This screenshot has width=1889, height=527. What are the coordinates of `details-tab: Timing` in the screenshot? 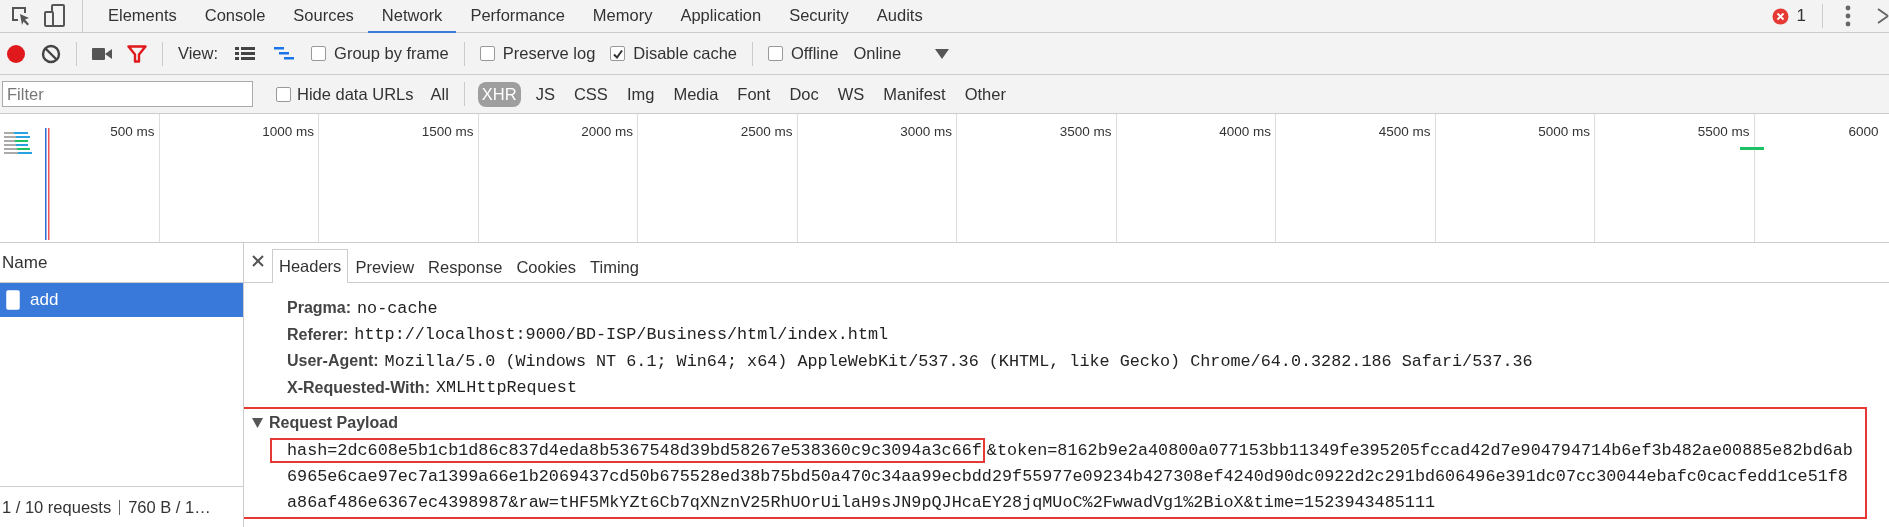 It's located at (614, 266).